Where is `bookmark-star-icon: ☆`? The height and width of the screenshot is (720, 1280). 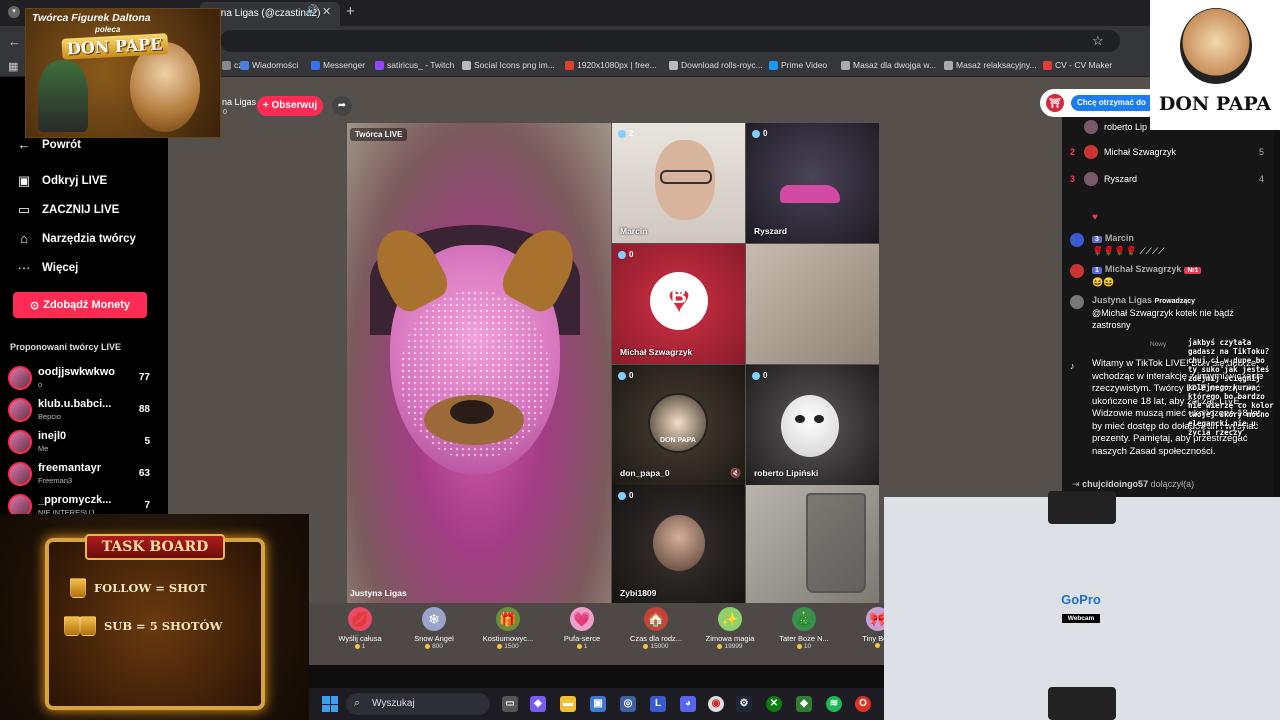
bookmark-star-icon: ☆ is located at coordinates (1098, 41).